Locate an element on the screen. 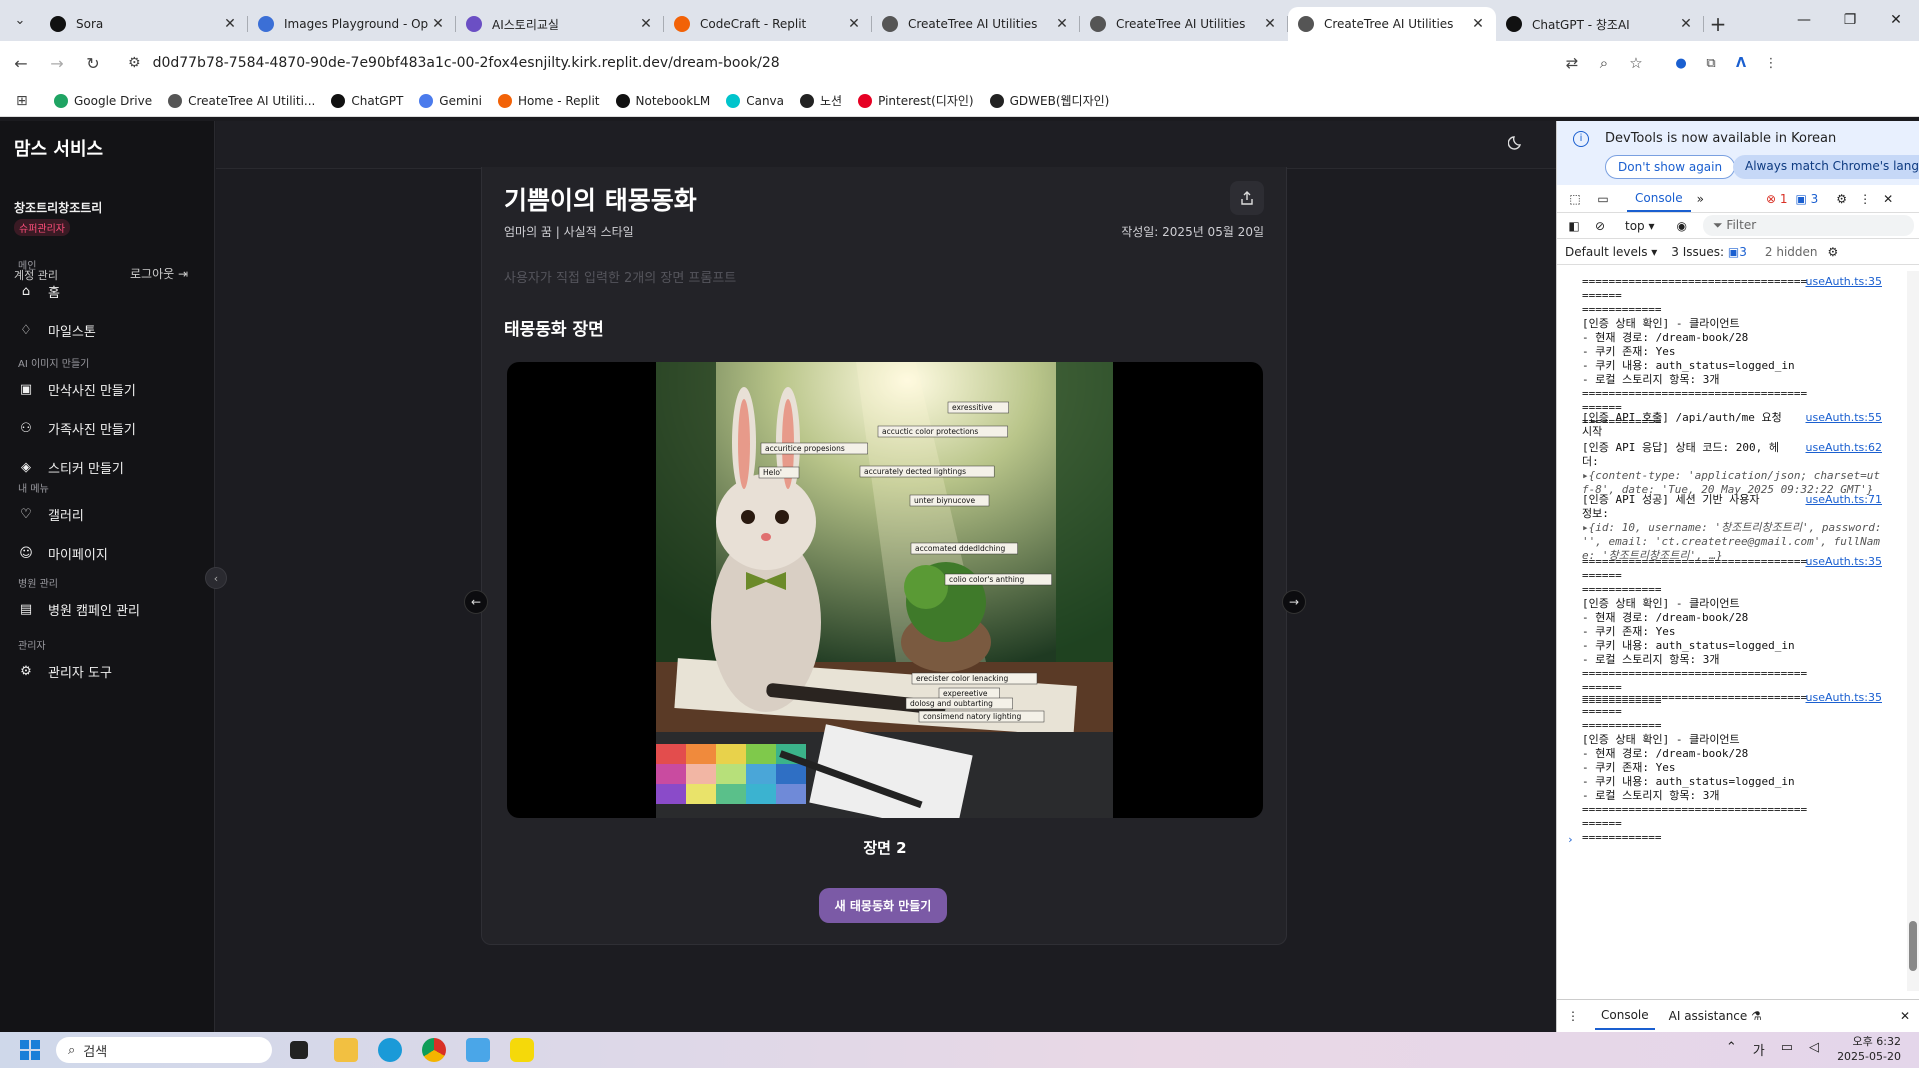 The width and height of the screenshot is (1919, 1068). more-tabs-icon: » is located at coordinates (1700, 199).